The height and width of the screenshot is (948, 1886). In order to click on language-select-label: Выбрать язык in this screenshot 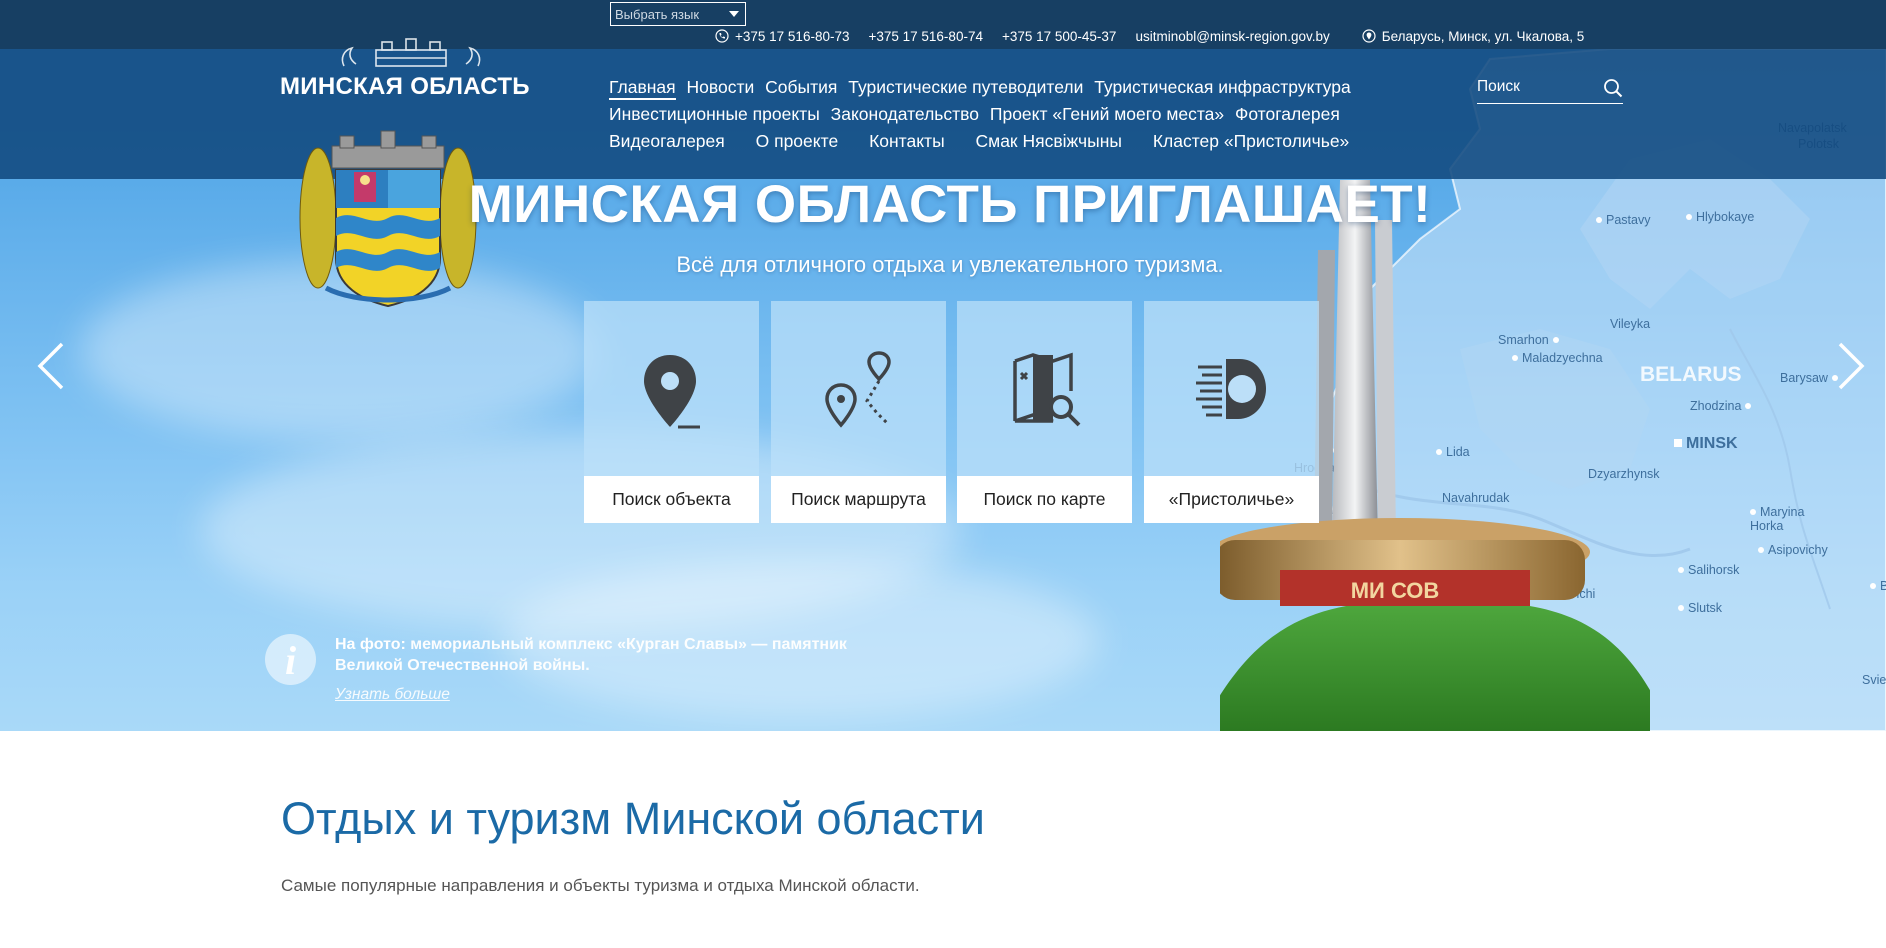, I will do `click(657, 14)`.